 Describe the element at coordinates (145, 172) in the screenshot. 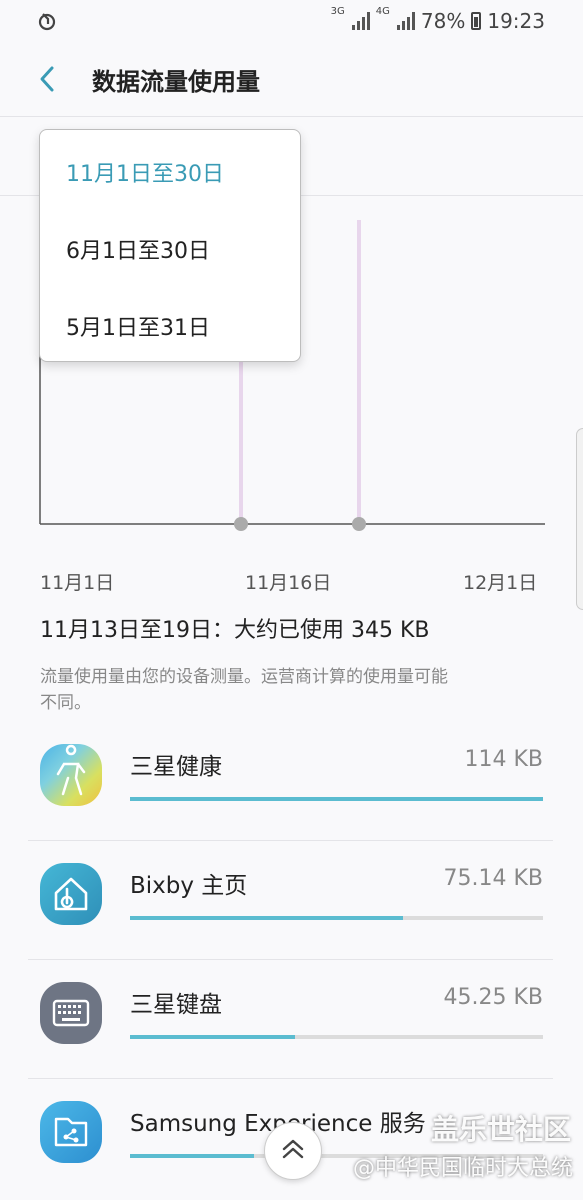

I see `dropdown-item-nov: 11月1日至30日` at that location.